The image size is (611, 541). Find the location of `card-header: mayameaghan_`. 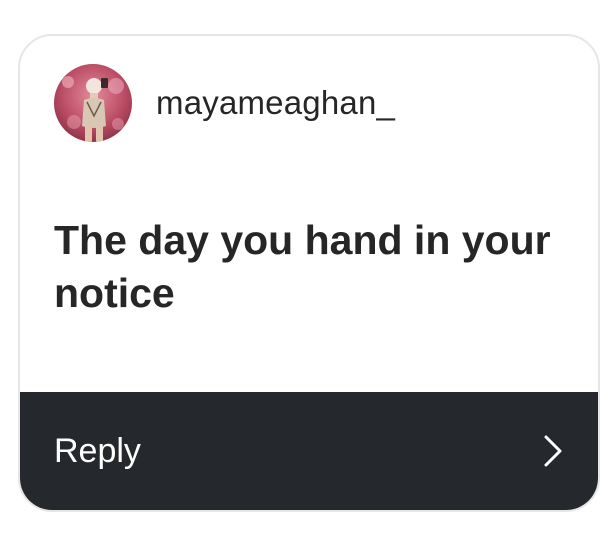

card-header: mayameaghan_ is located at coordinates (224, 103).